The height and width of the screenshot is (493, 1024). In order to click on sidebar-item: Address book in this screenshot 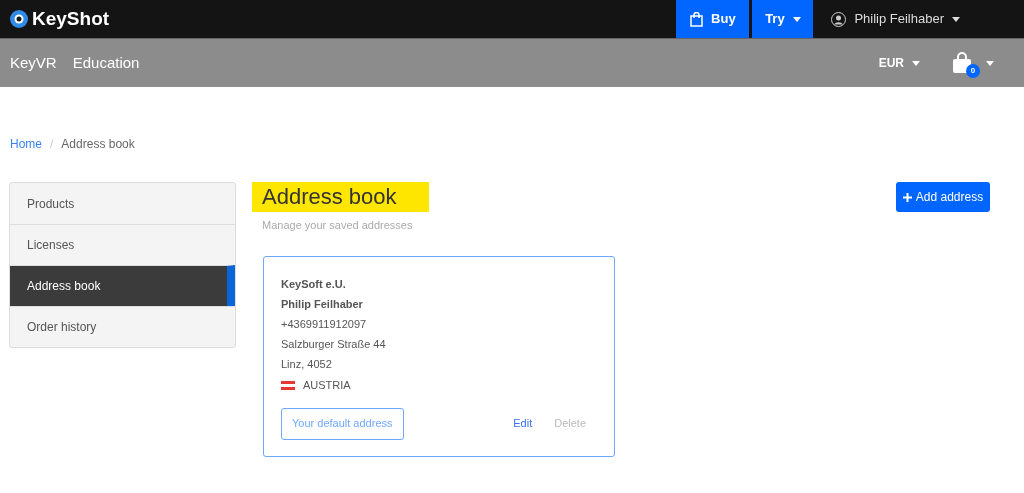, I will do `click(122, 285)`.